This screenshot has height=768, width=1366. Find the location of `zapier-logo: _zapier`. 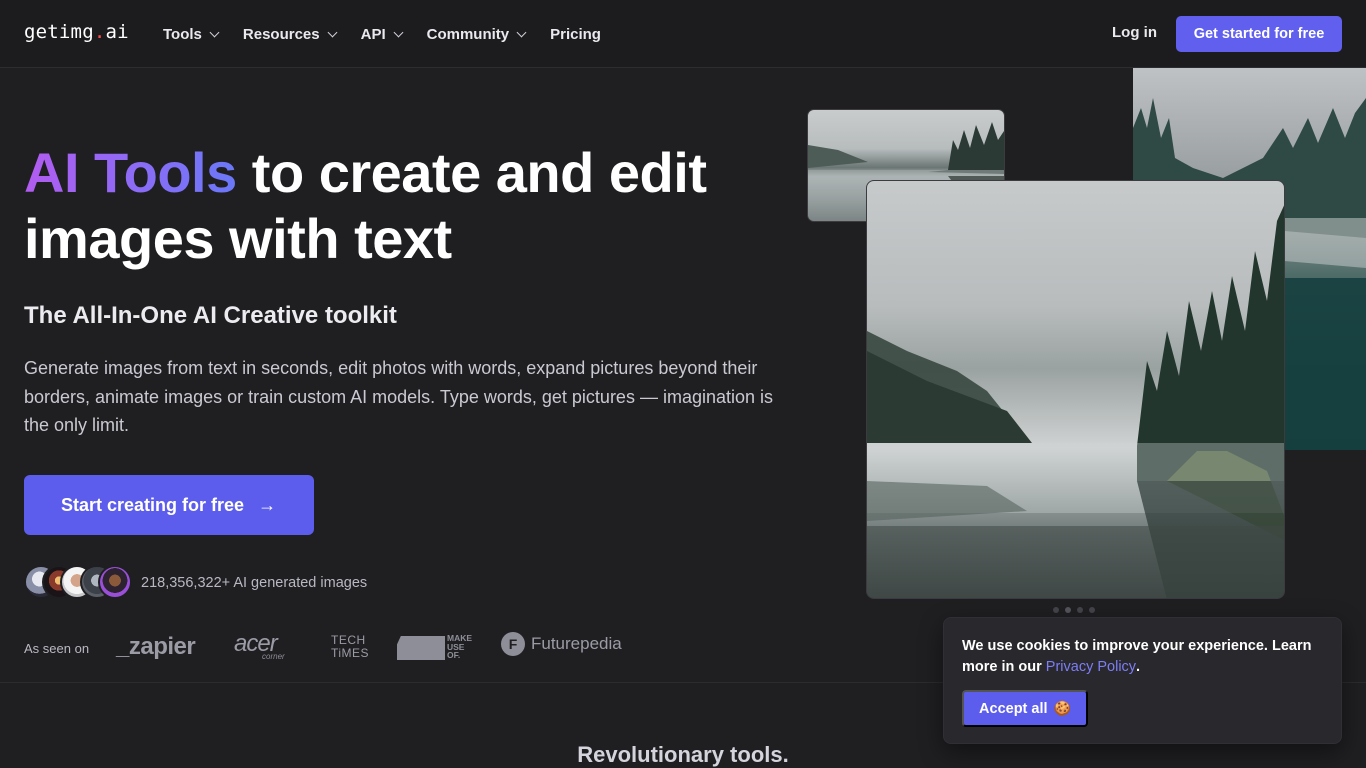

zapier-logo: _zapier is located at coordinates (156, 646).